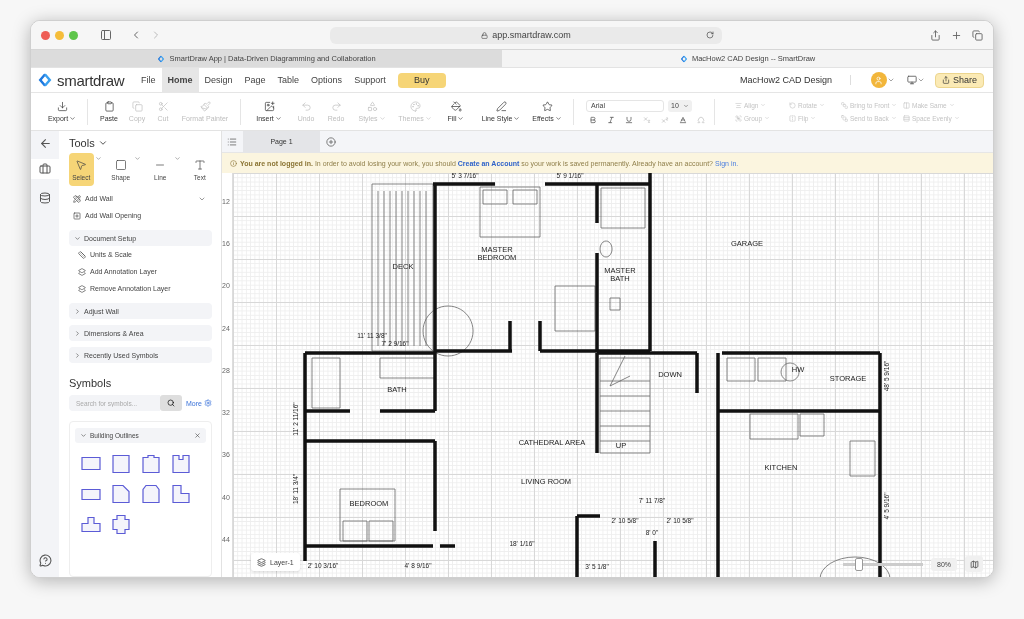  I want to click on zoom-slider, so click(883, 564).